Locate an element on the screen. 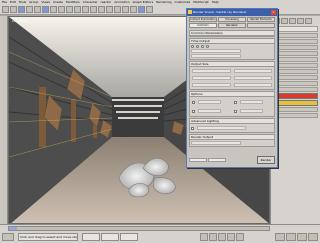  advanced-lighting-checkbox is located at coordinates (192, 128).